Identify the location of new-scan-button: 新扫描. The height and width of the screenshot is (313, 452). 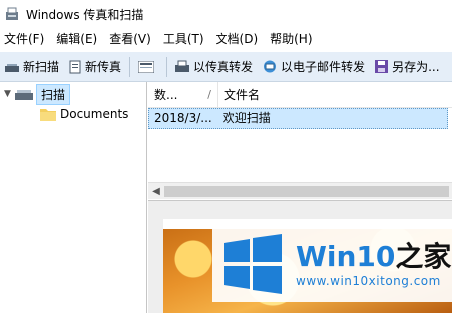
(32, 67).